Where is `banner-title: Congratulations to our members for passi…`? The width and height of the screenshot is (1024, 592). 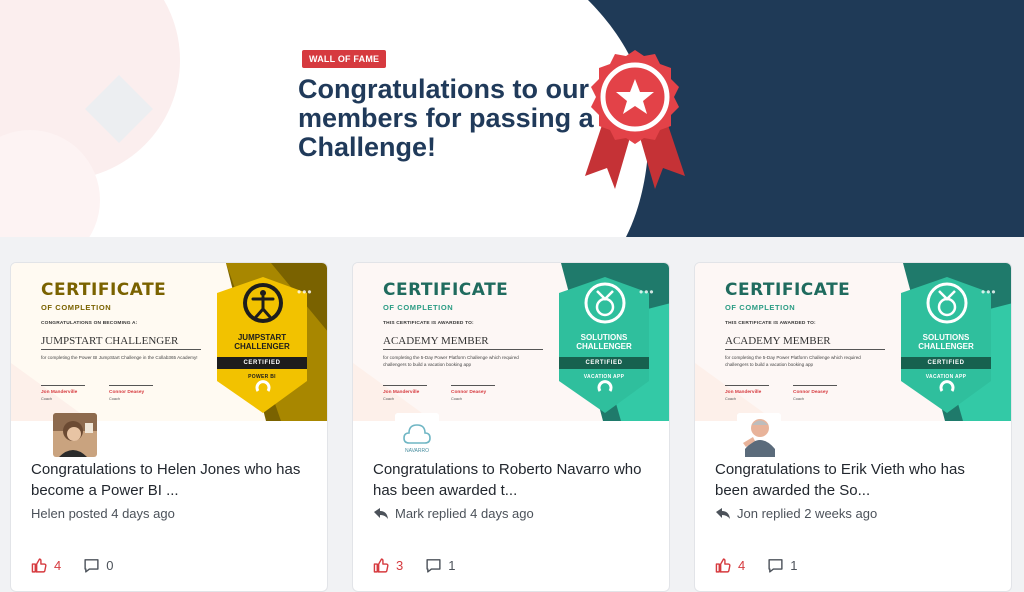 banner-title: Congratulations to our members for passi… is located at coordinates (446, 118).